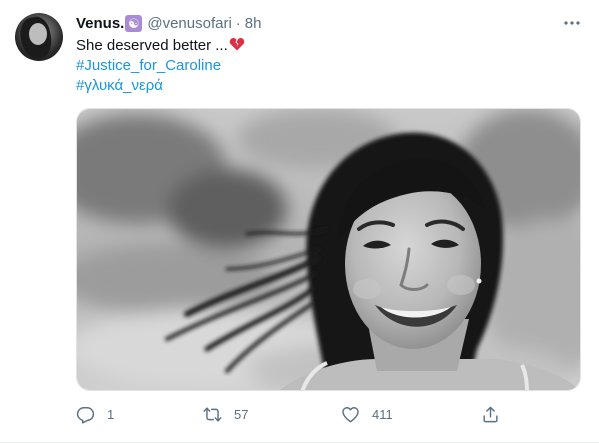  Describe the element at coordinates (236, 44) in the screenshot. I see `broken-heart-icon` at that location.